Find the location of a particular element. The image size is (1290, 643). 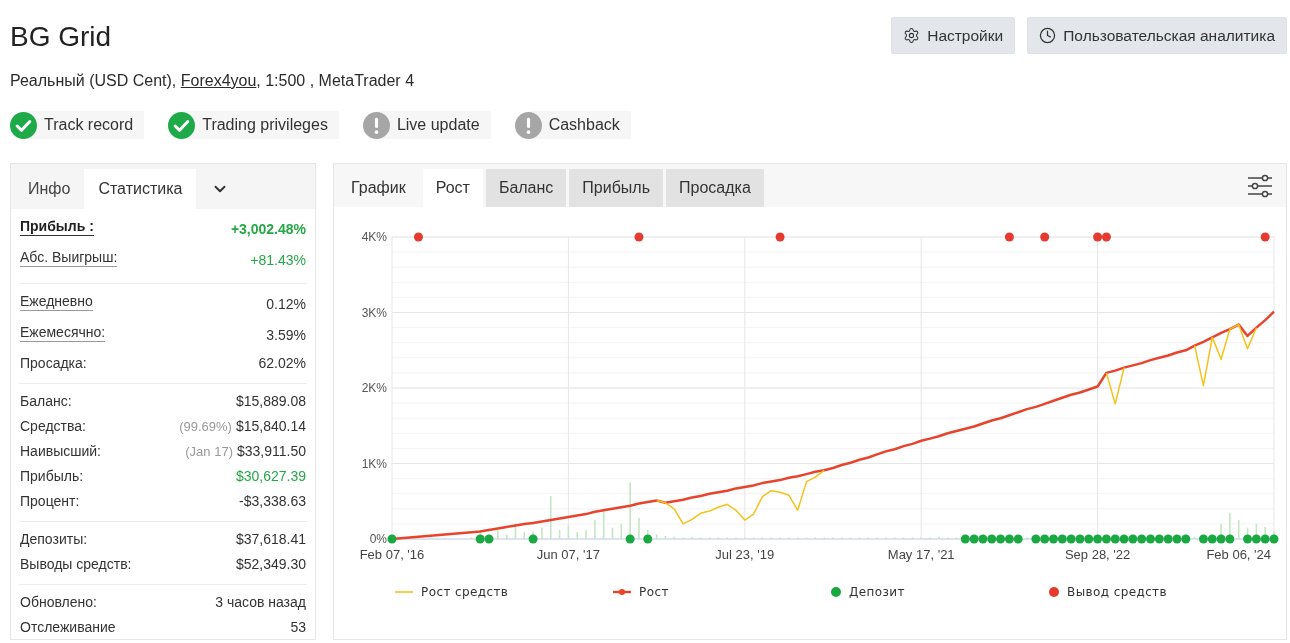

axis-label: Jul 23, '19 is located at coordinates (745, 554).